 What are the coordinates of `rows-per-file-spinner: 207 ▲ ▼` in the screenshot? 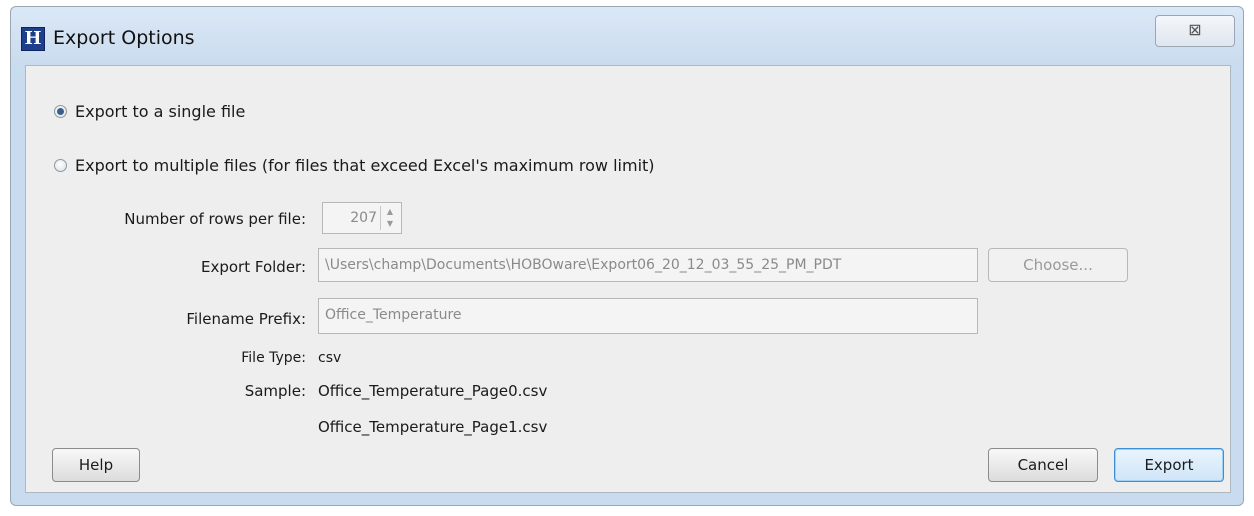 It's located at (362, 218).